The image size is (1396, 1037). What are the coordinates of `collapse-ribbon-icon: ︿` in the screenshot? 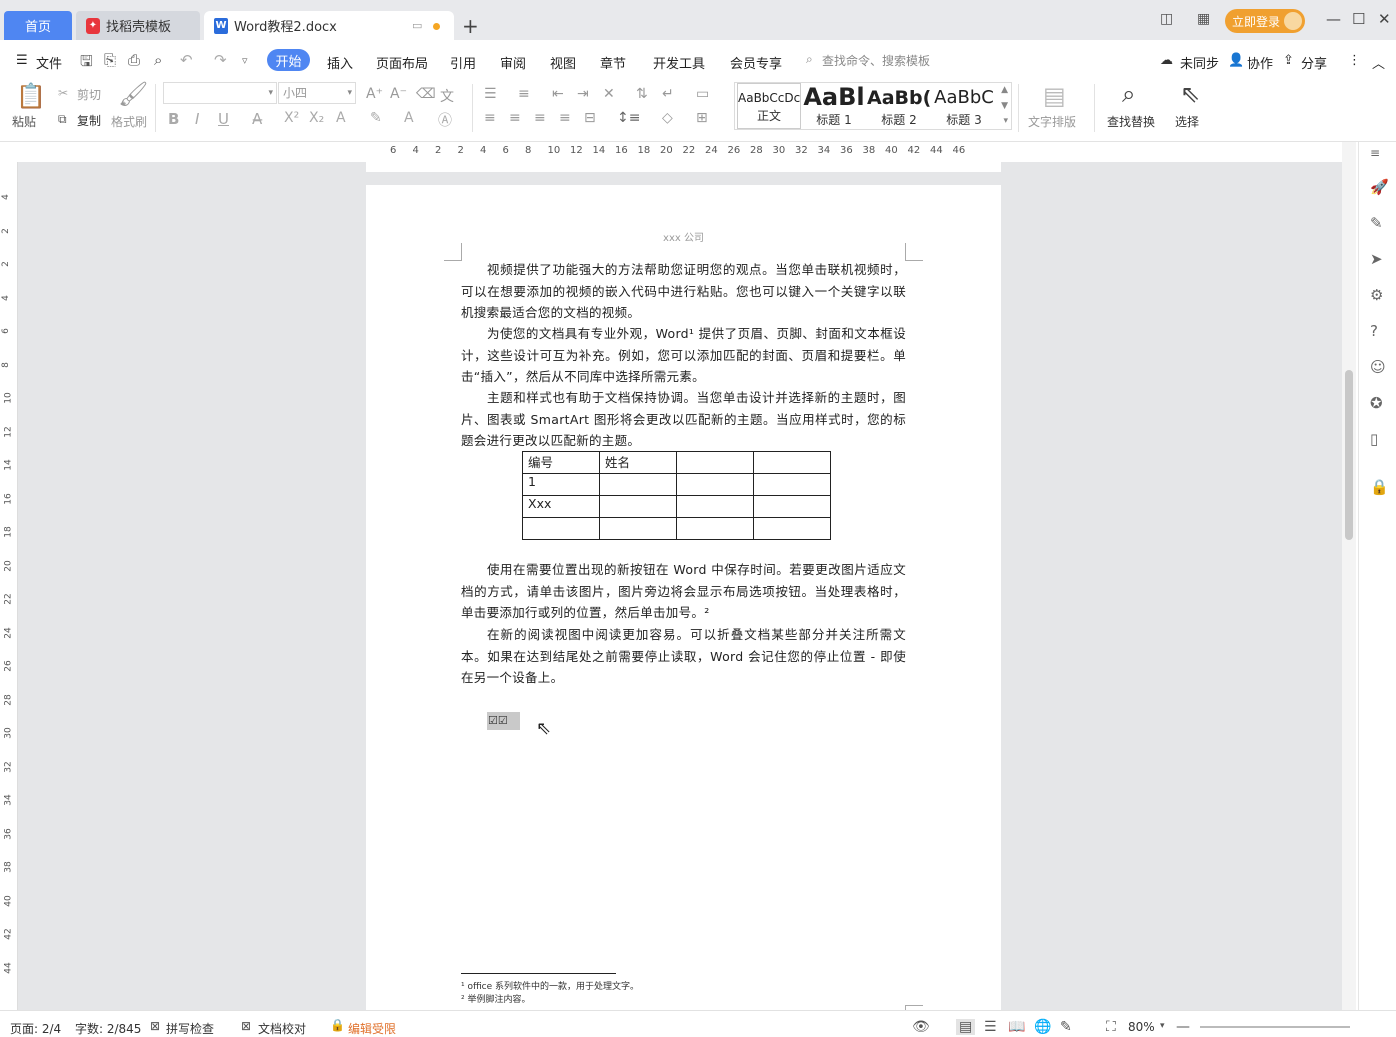 It's located at (1378, 62).